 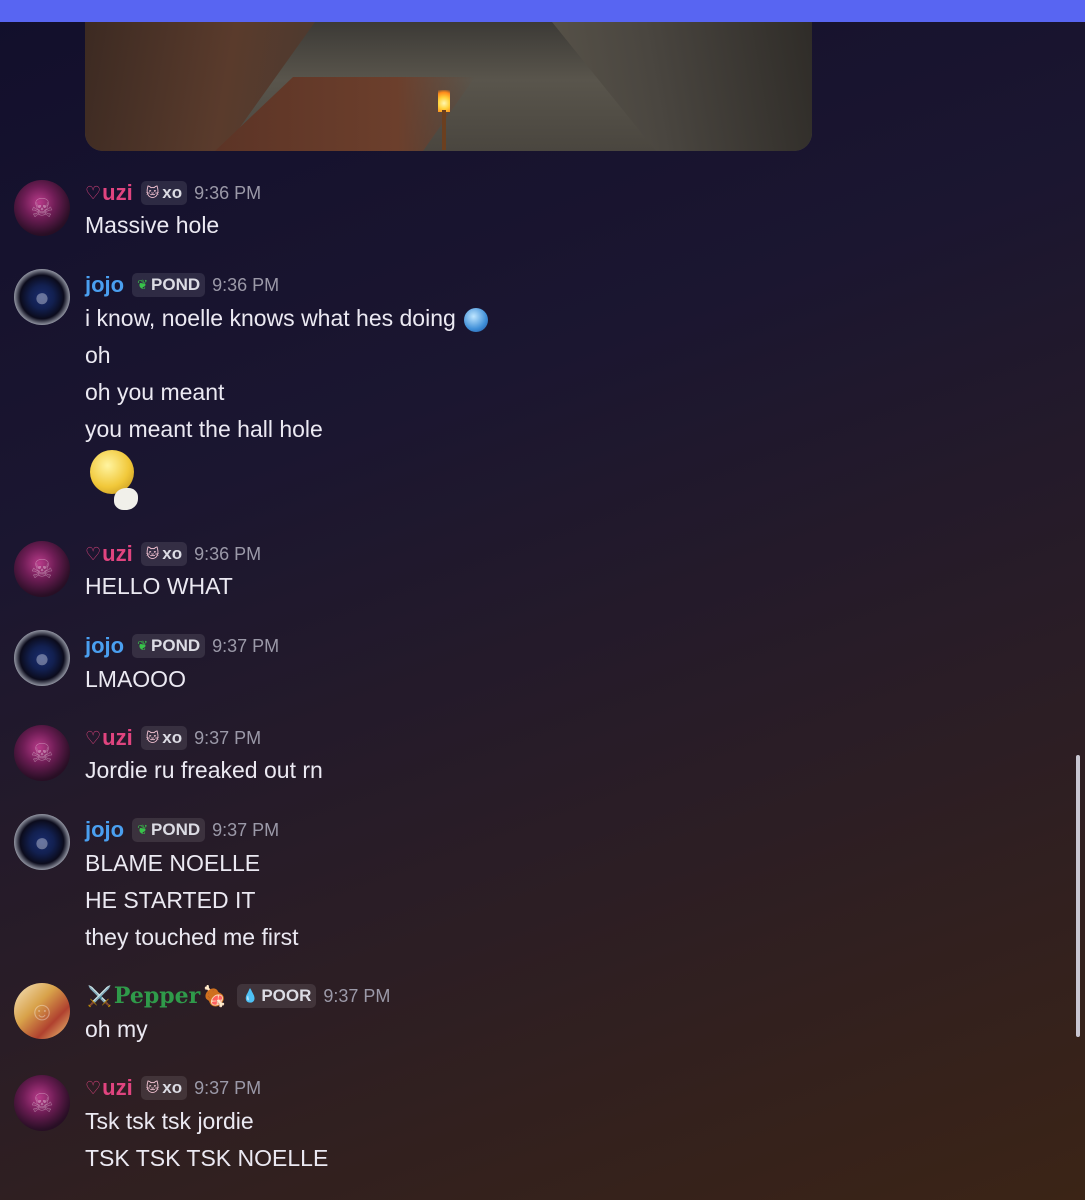 What do you see at coordinates (157, 996) in the screenshot?
I see `username: Pepper` at bounding box center [157, 996].